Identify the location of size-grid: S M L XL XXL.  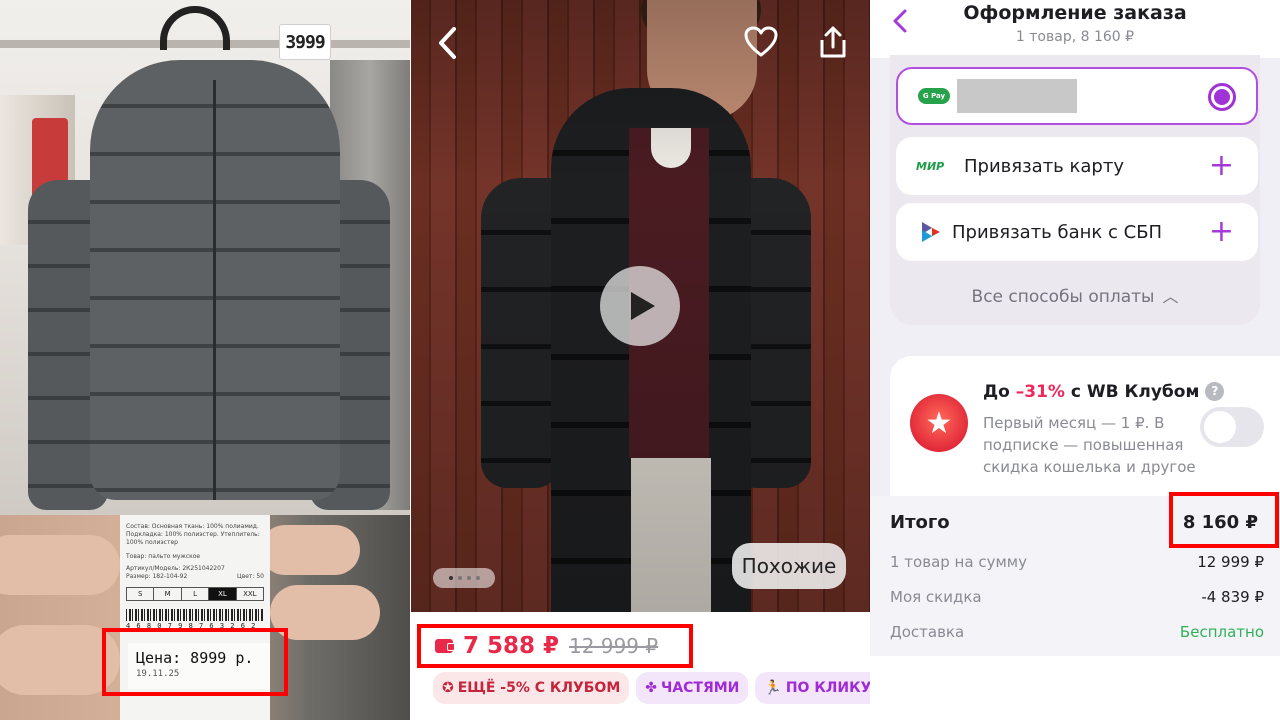
(195, 594).